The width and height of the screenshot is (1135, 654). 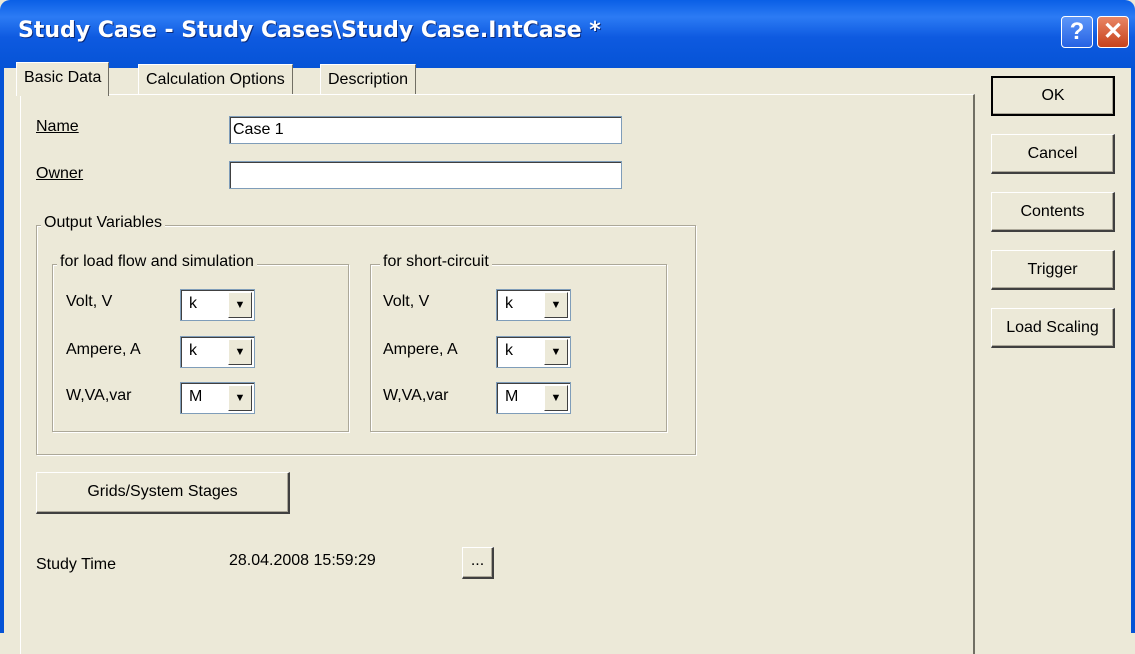 What do you see at coordinates (57, 126) in the screenshot?
I see `name-label: Name` at bounding box center [57, 126].